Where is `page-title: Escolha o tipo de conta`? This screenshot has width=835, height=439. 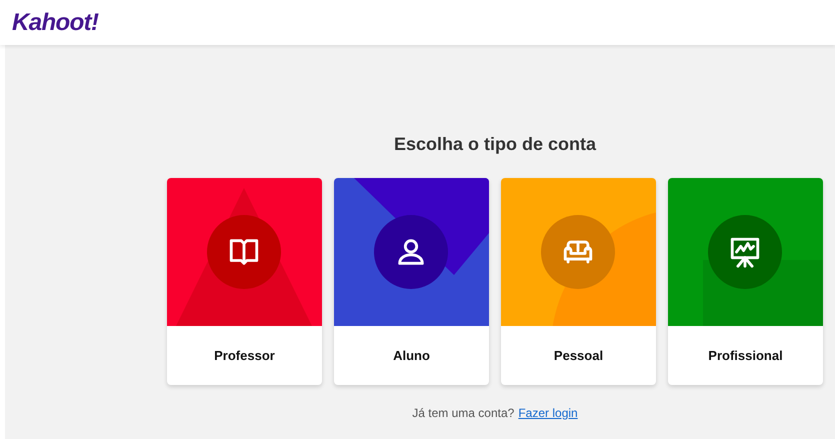 page-title: Escolha o tipo de conta is located at coordinates (495, 144).